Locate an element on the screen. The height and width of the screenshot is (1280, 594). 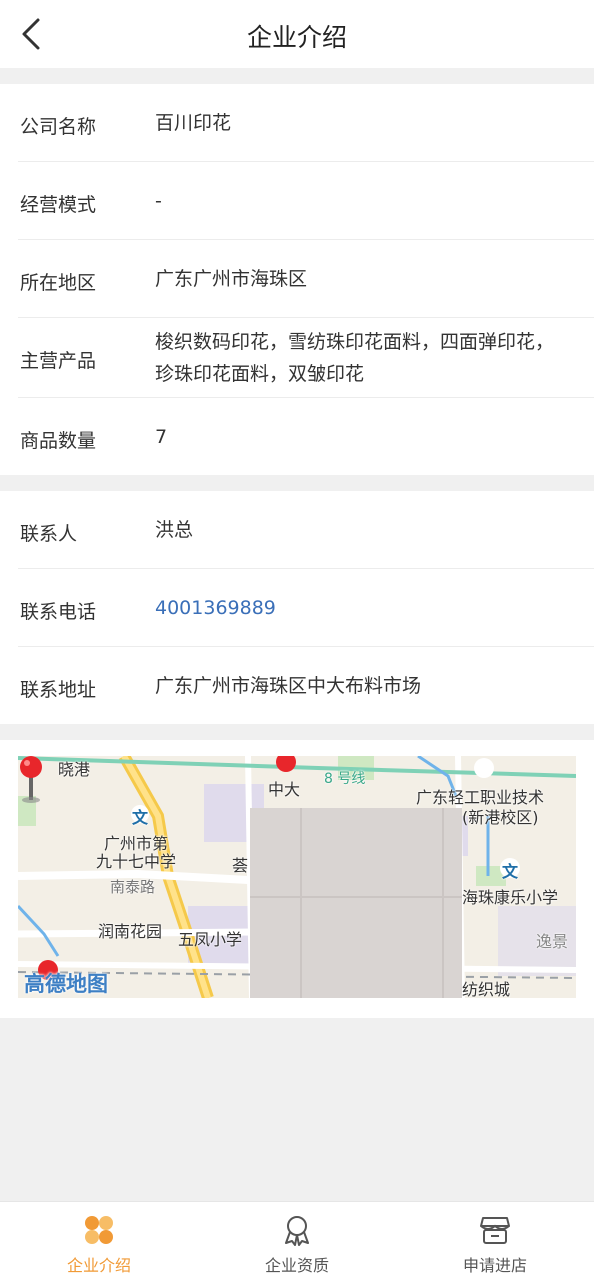
row-value: 广东广州市海珠区中大布料市场 is located at coordinates (288, 686).